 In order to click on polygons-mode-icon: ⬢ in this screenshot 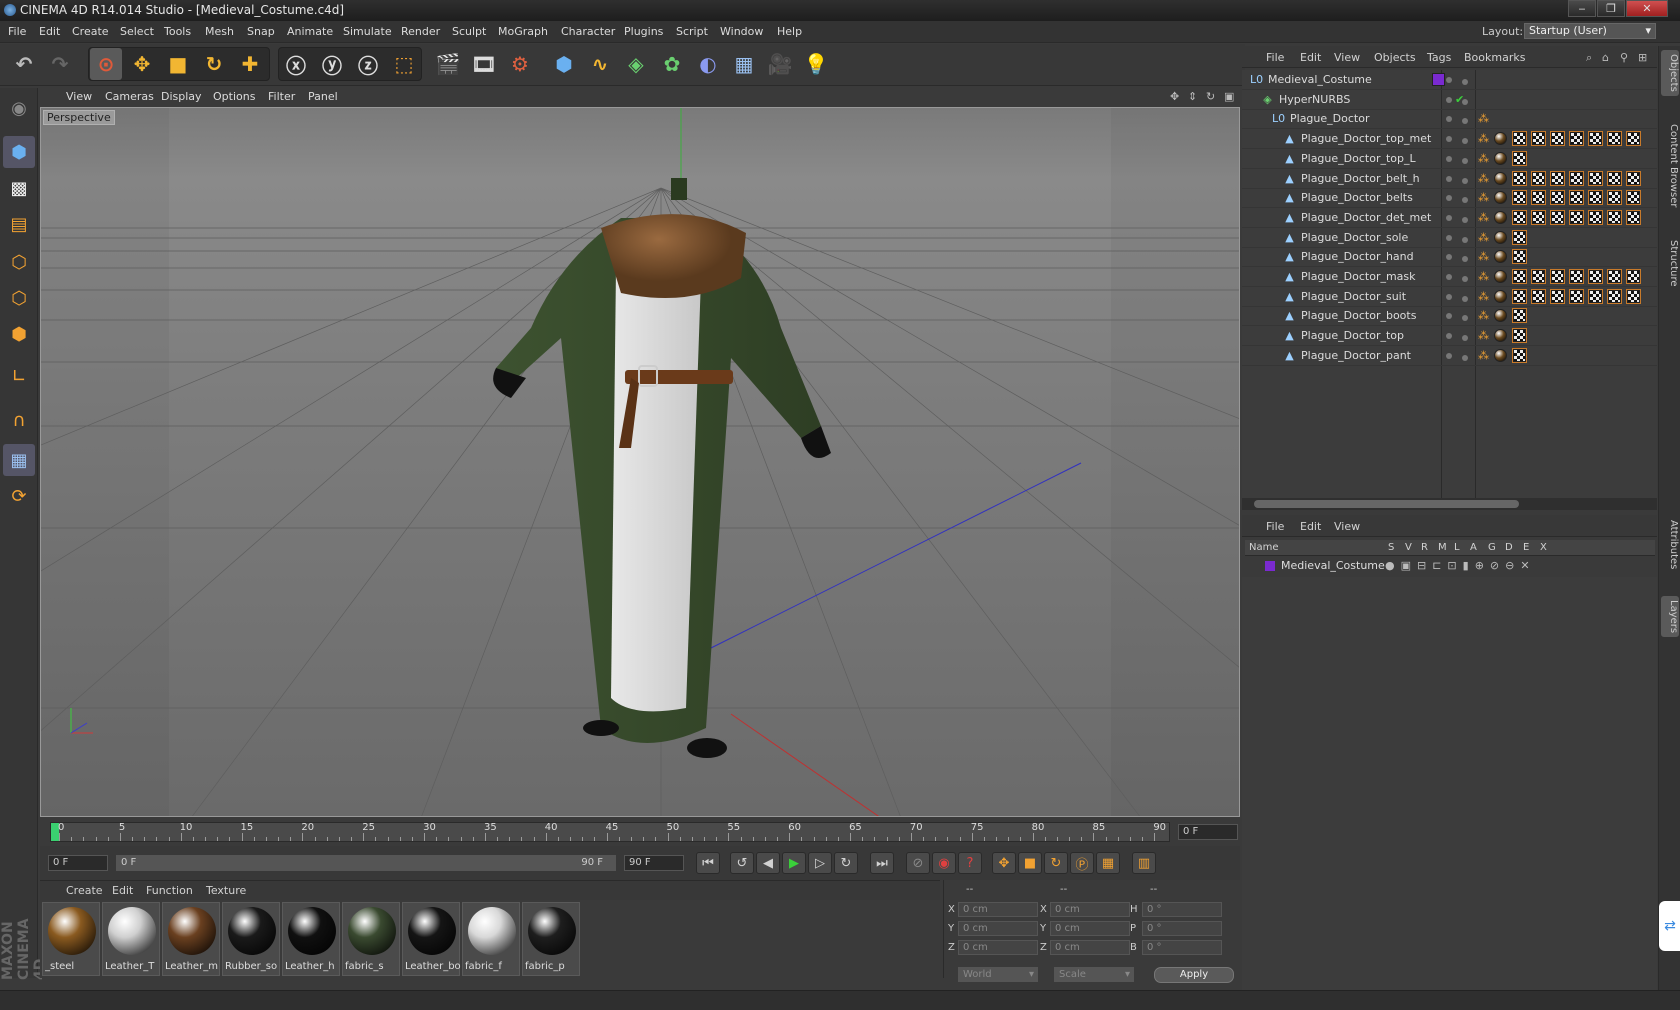, I will do `click(19, 334)`.